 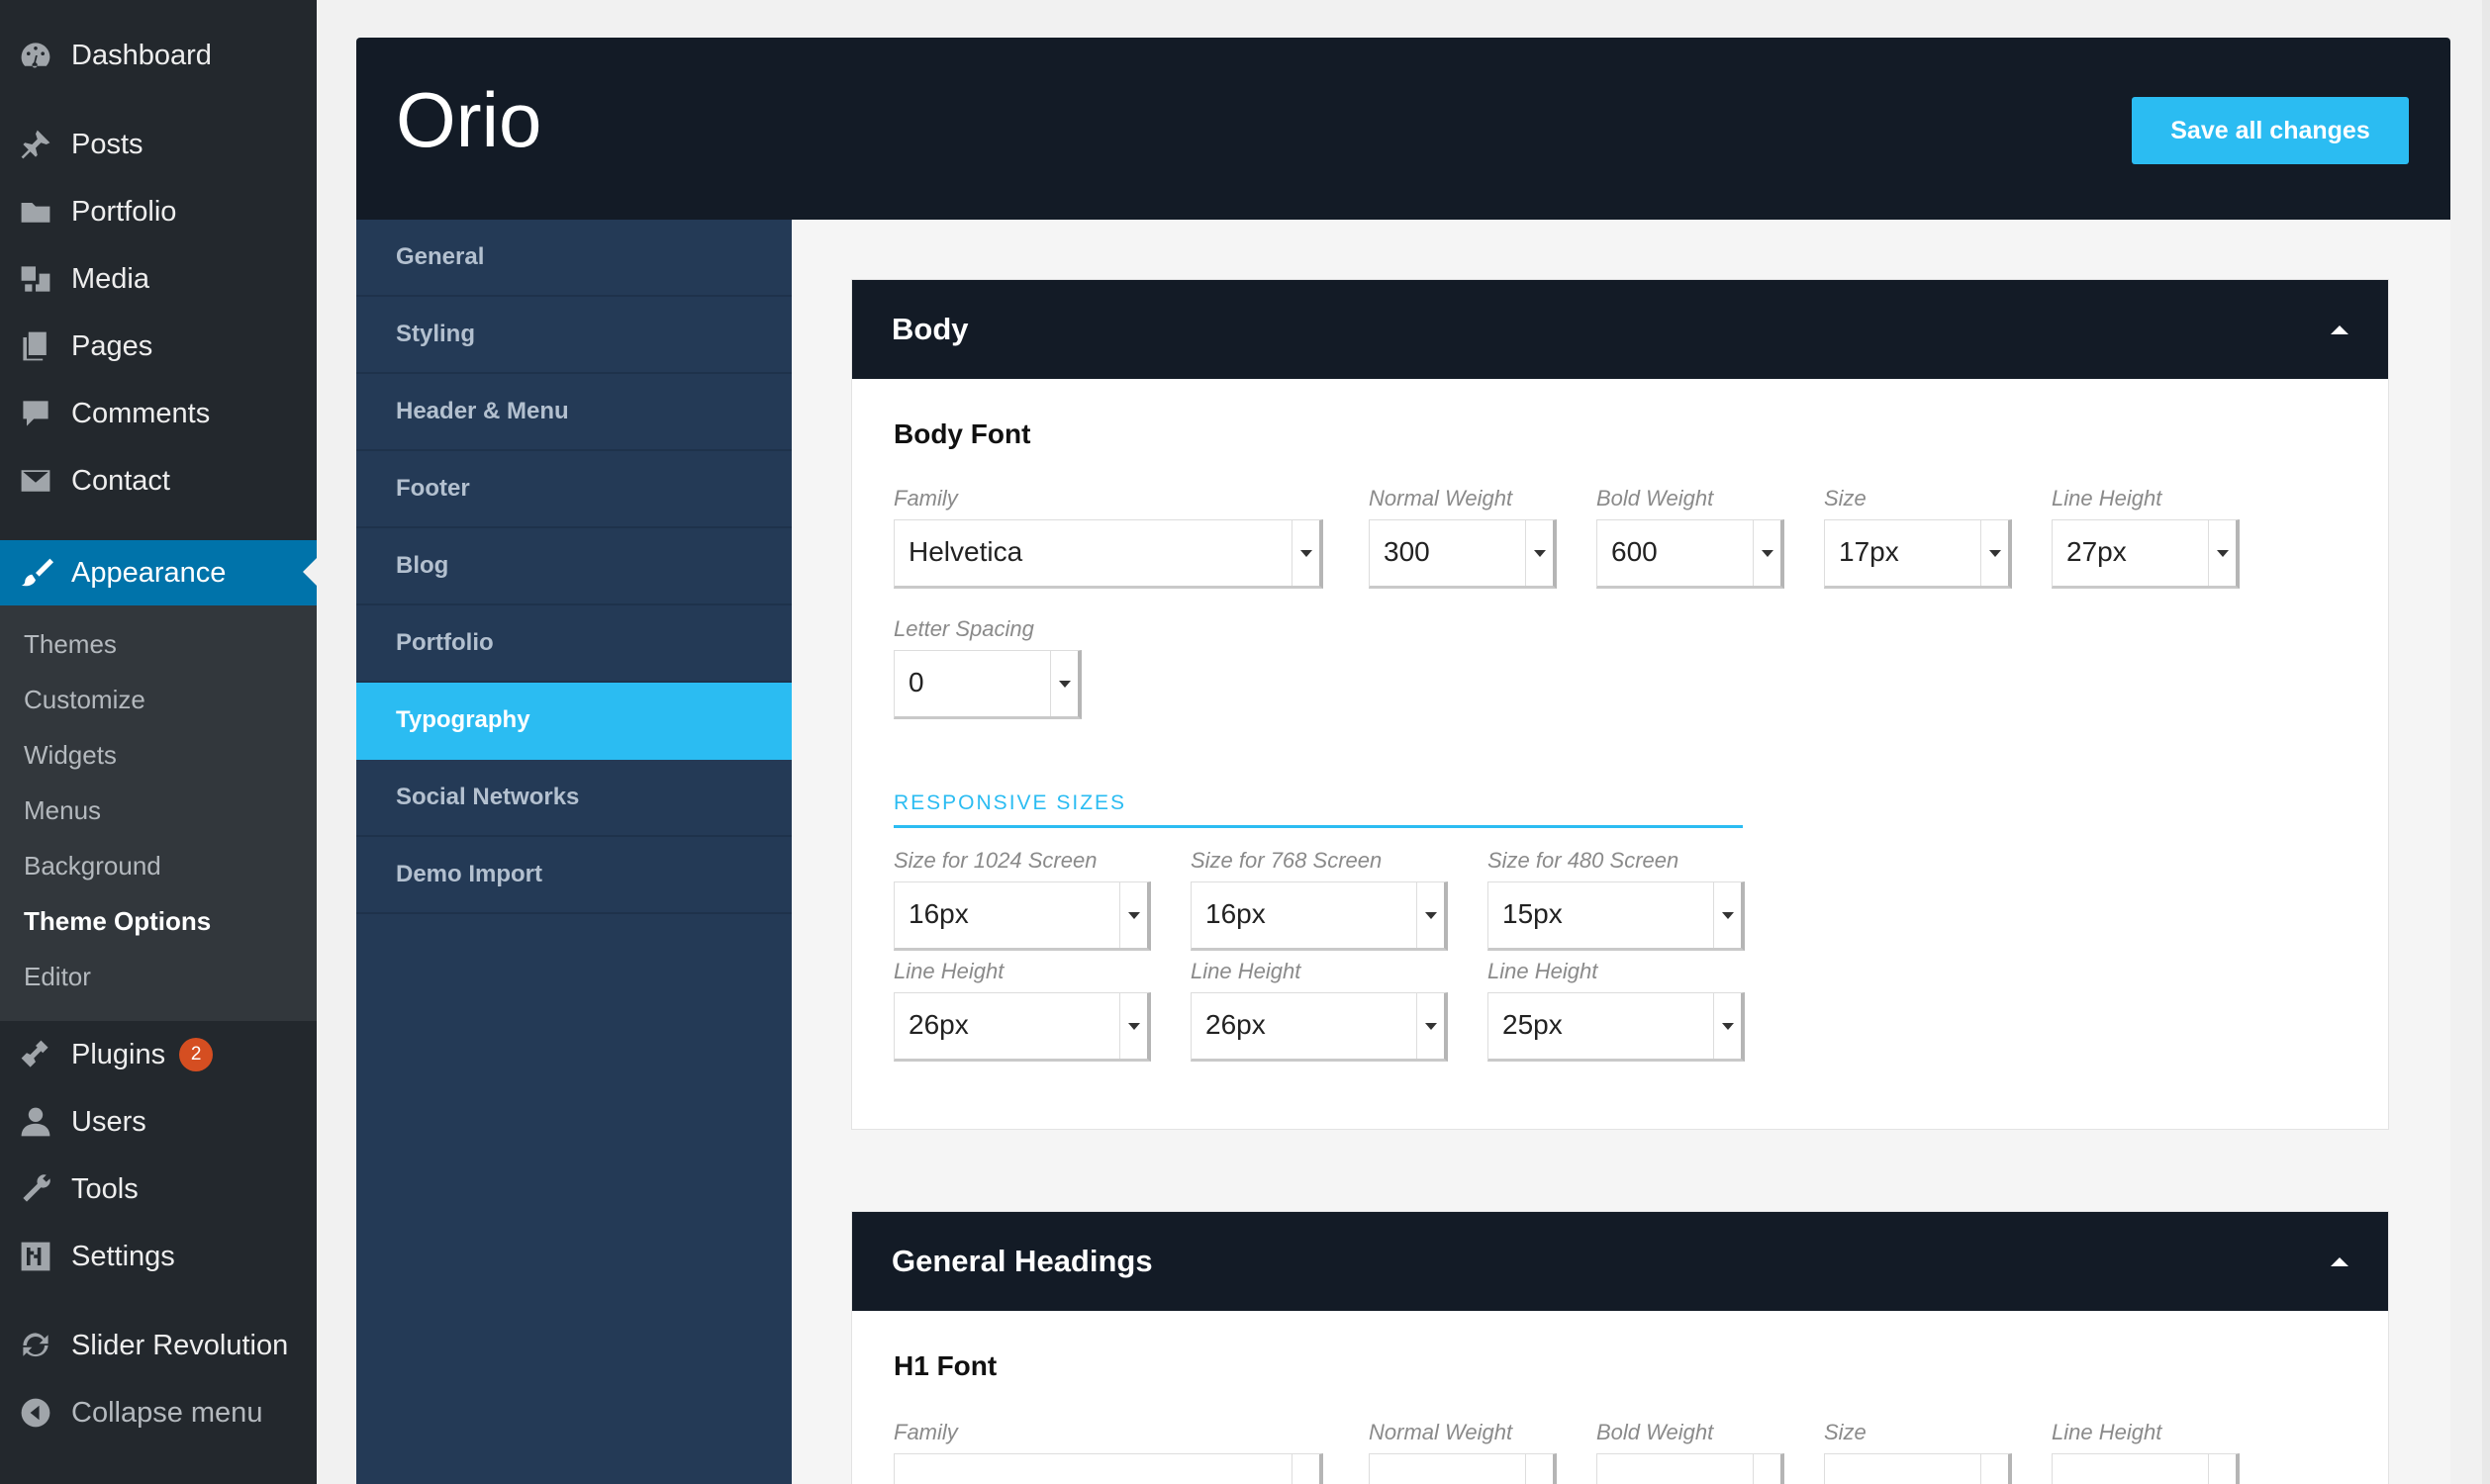 What do you see at coordinates (930, 329) in the screenshot?
I see `body-section-title: Body` at bounding box center [930, 329].